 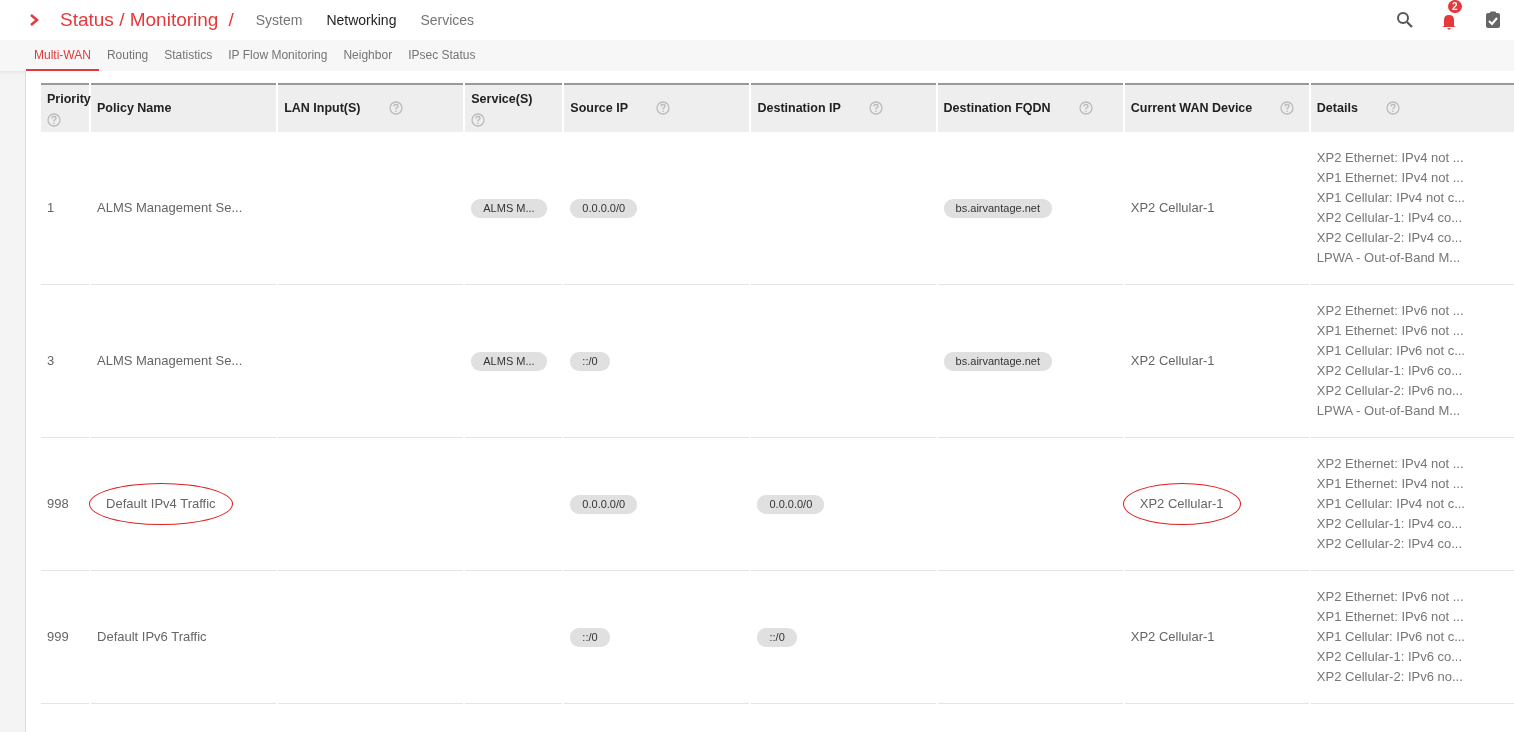 What do you see at coordinates (1455, 6) in the screenshot?
I see `notification-count: 2` at bounding box center [1455, 6].